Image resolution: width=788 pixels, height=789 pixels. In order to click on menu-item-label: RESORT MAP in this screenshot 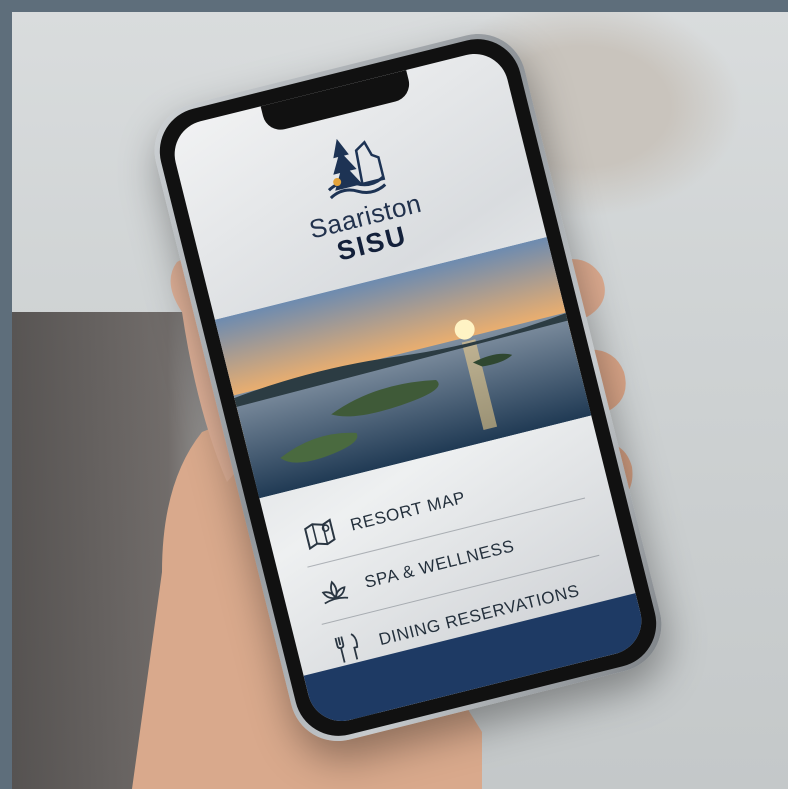, I will do `click(408, 511)`.